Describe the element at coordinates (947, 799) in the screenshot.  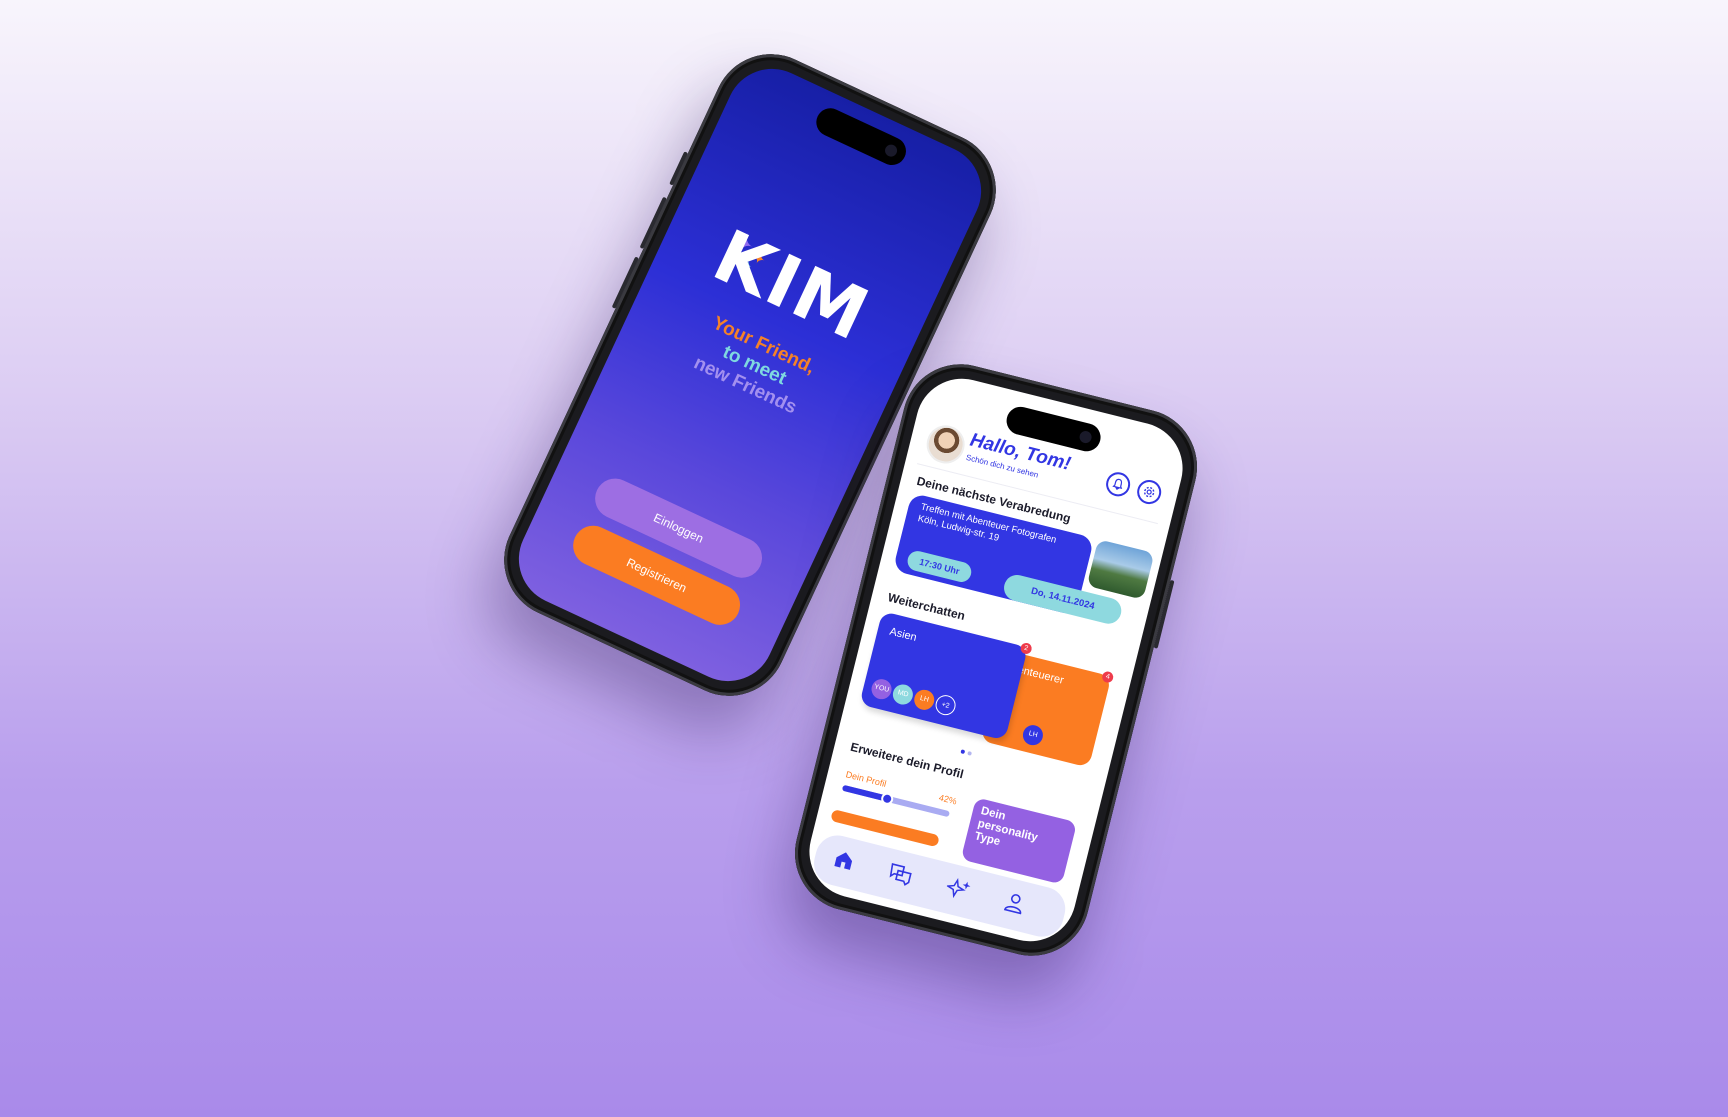
I see `profile-progress-percent: 42%` at that location.